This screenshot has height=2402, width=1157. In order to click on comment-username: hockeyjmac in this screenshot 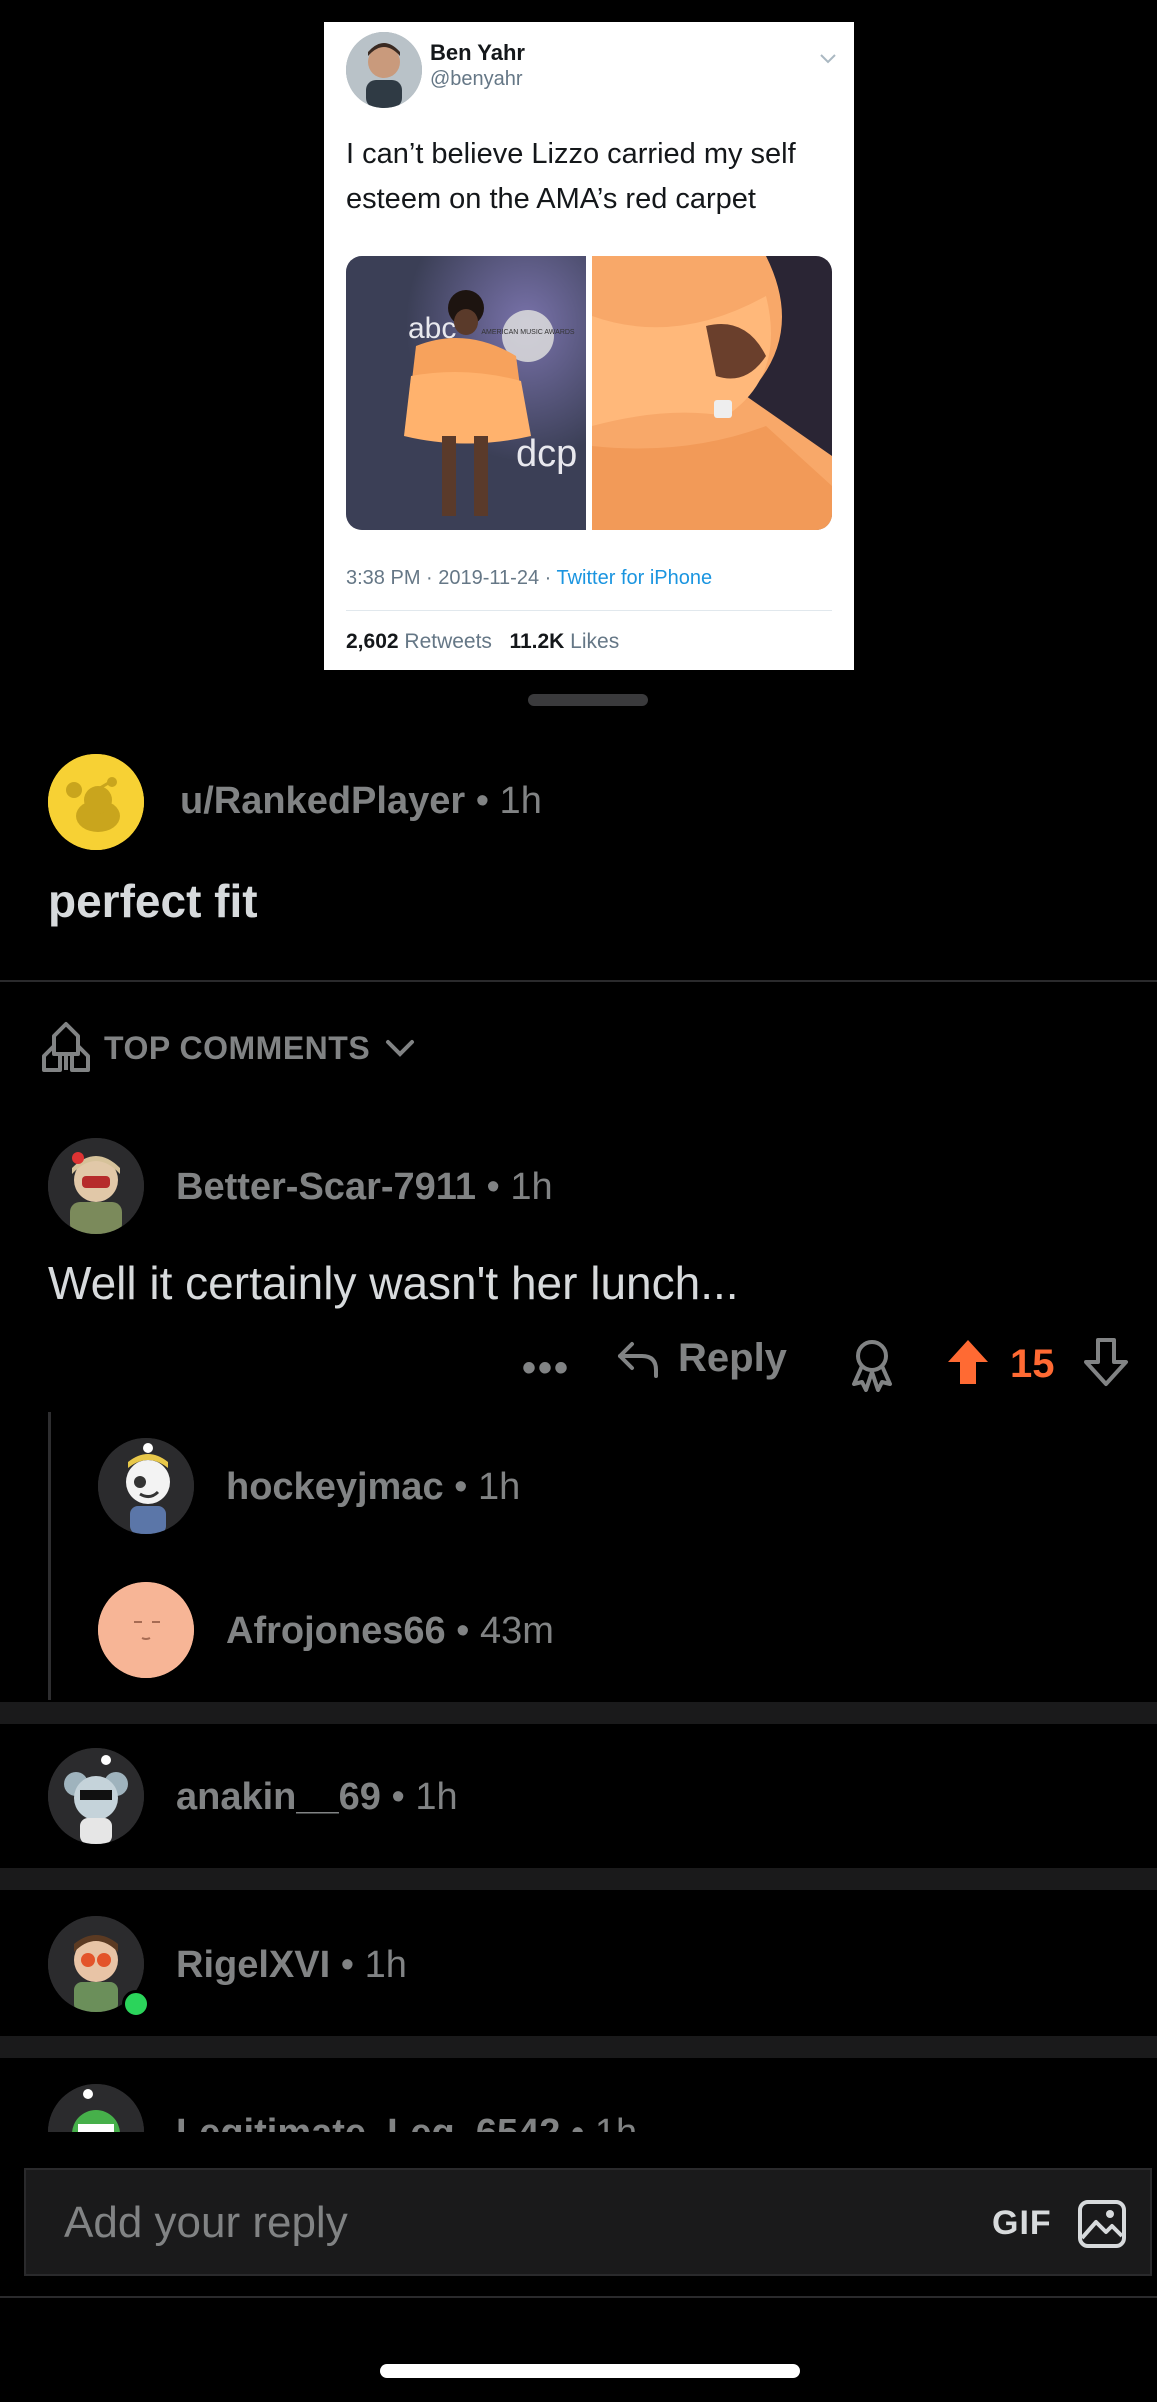, I will do `click(335, 1487)`.